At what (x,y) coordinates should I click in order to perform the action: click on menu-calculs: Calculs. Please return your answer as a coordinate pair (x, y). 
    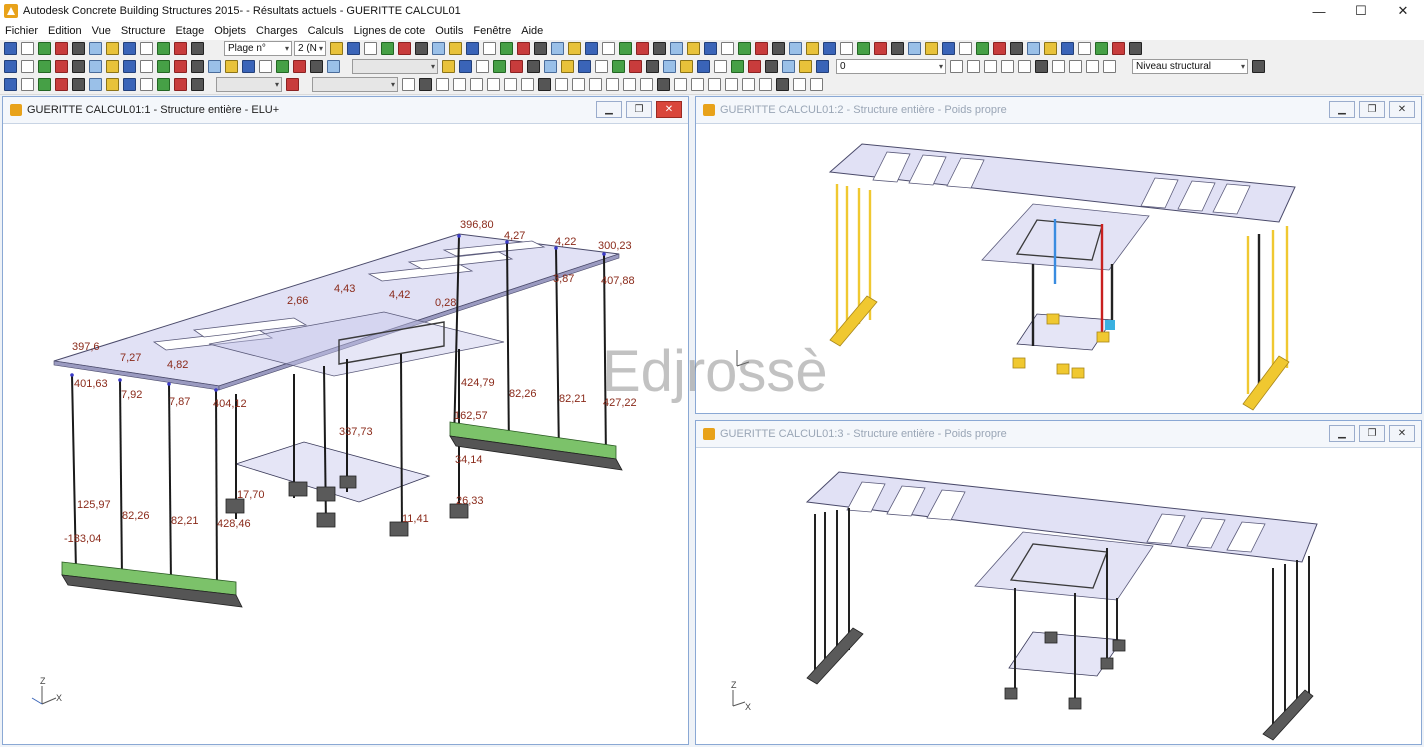
    Looking at the image, I should click on (326, 31).